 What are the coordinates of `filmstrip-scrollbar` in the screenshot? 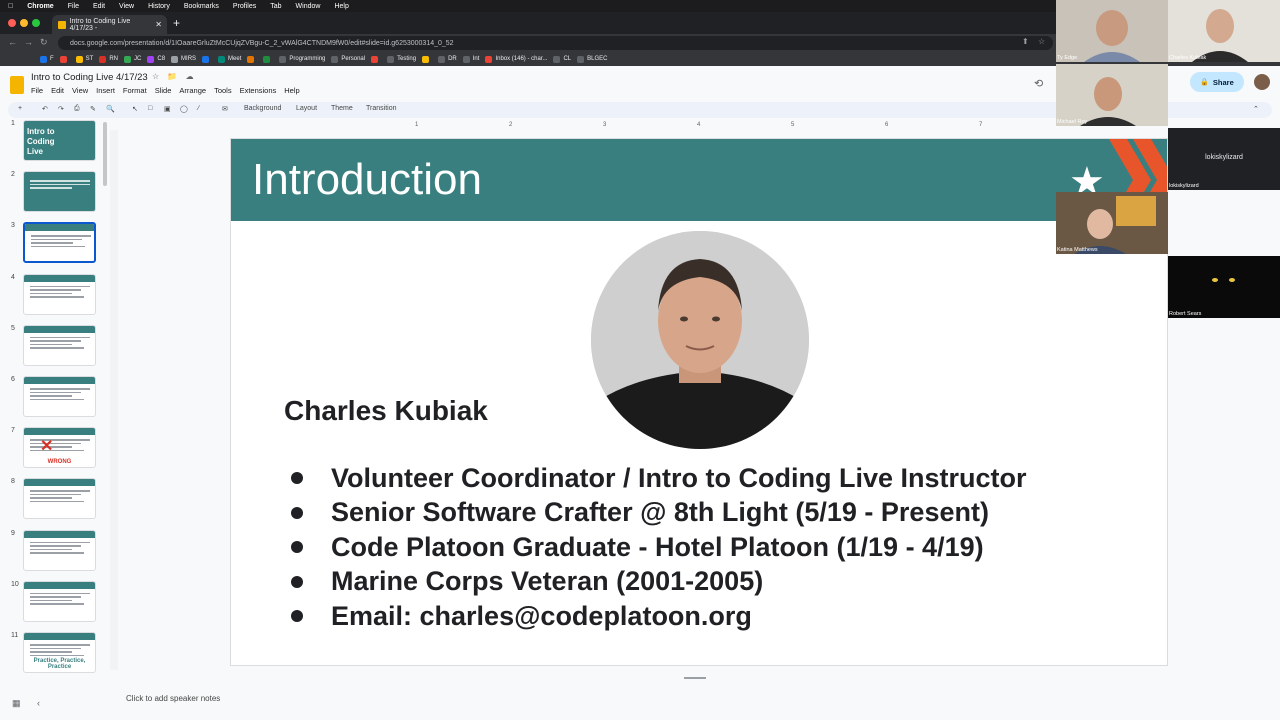 It's located at (105, 154).